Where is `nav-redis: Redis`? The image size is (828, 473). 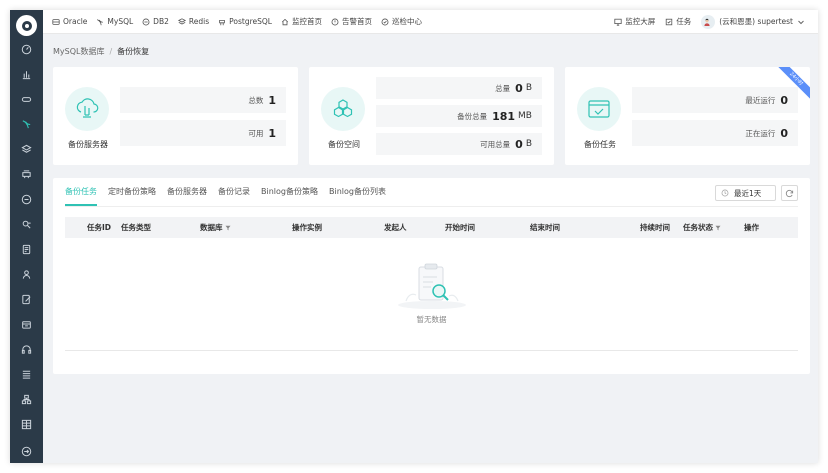 nav-redis: Redis is located at coordinates (193, 21).